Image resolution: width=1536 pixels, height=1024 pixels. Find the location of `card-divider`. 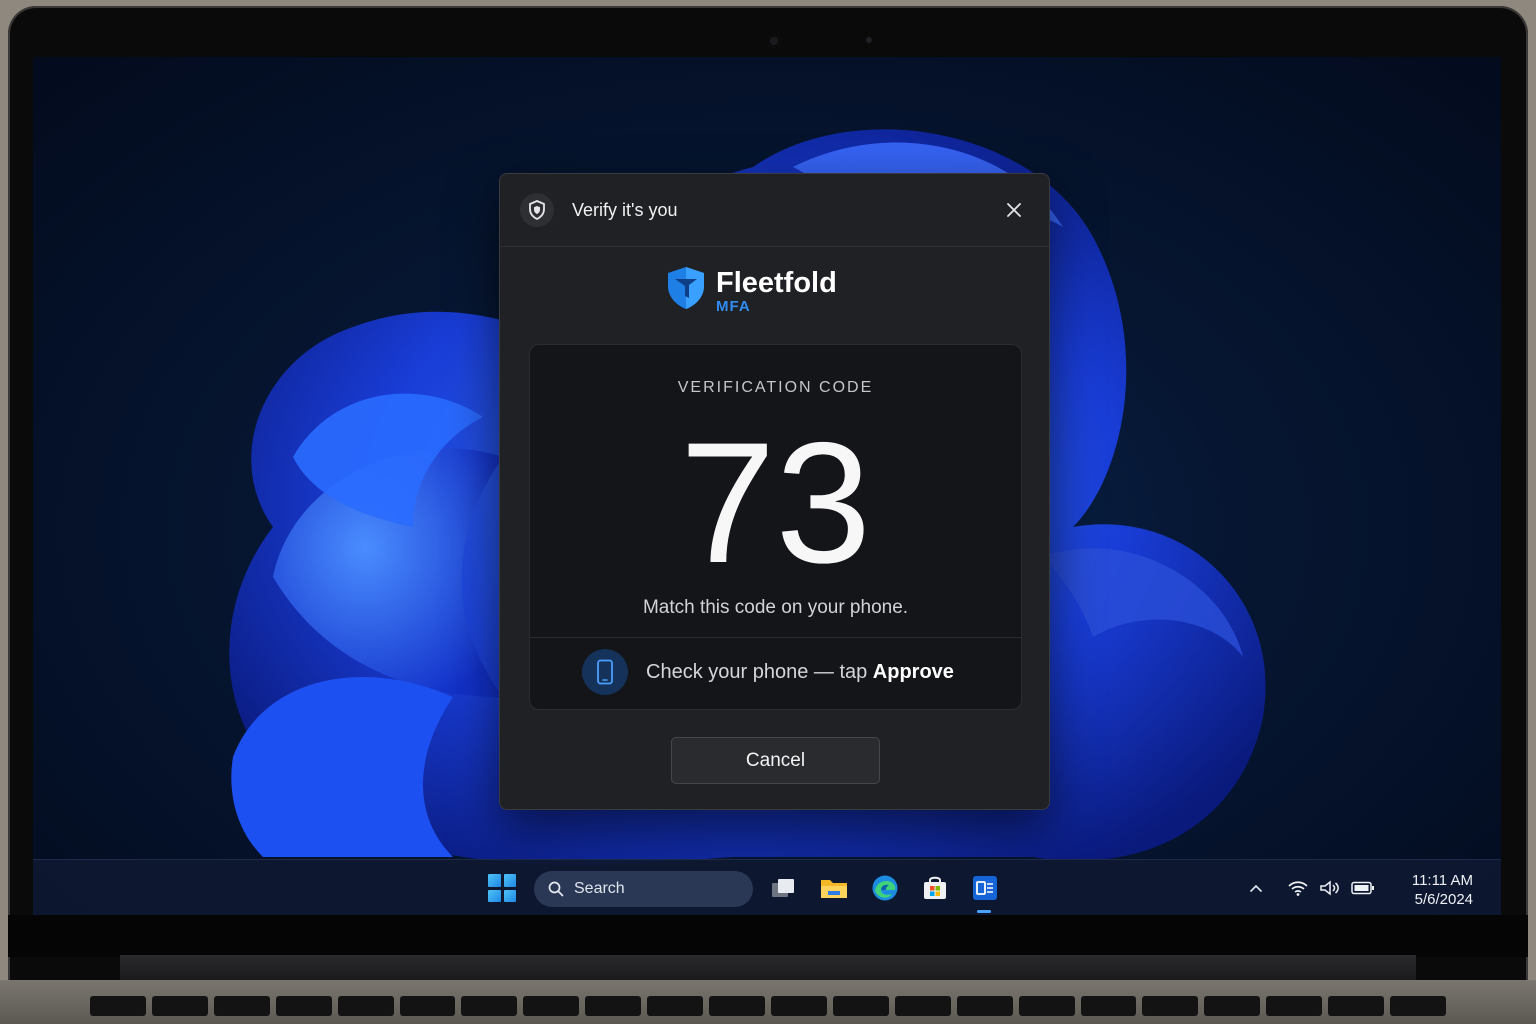

card-divider is located at coordinates (775, 637).